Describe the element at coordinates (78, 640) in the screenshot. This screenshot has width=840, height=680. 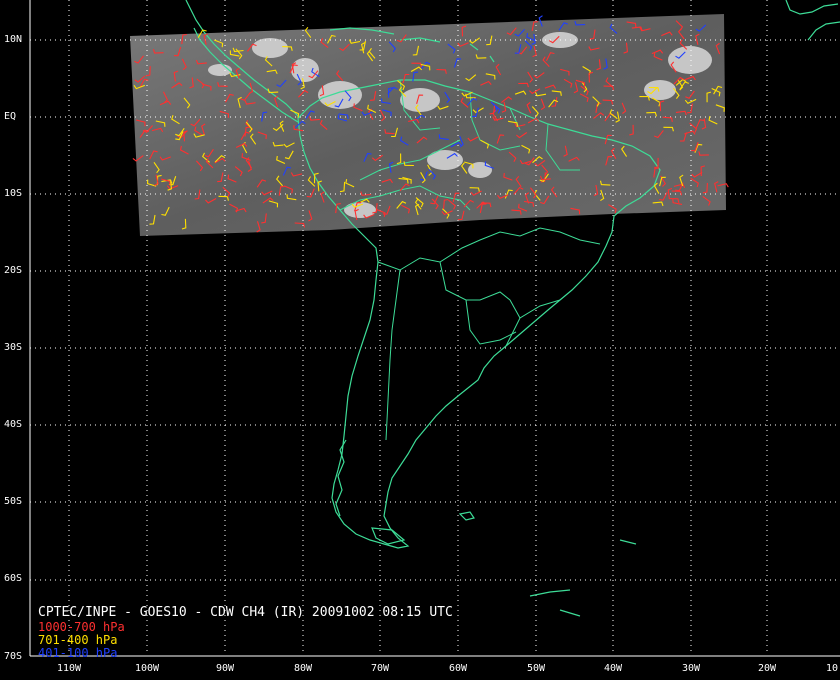
I see `legend-mid-level: 701-400 hPa` at that location.